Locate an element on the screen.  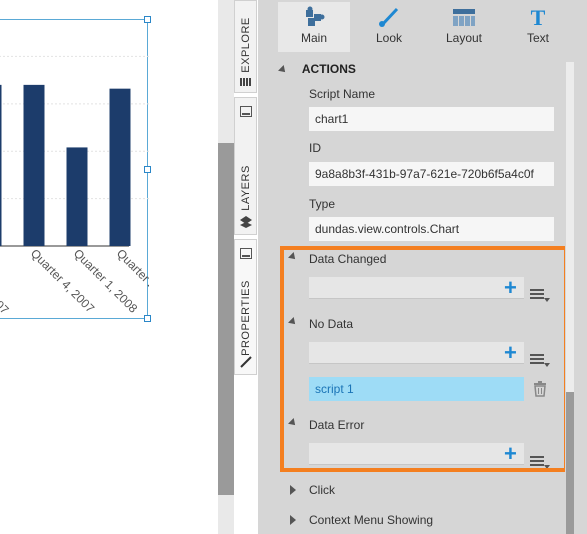
tab-explore: EXPLORE is located at coordinates (245, 46).